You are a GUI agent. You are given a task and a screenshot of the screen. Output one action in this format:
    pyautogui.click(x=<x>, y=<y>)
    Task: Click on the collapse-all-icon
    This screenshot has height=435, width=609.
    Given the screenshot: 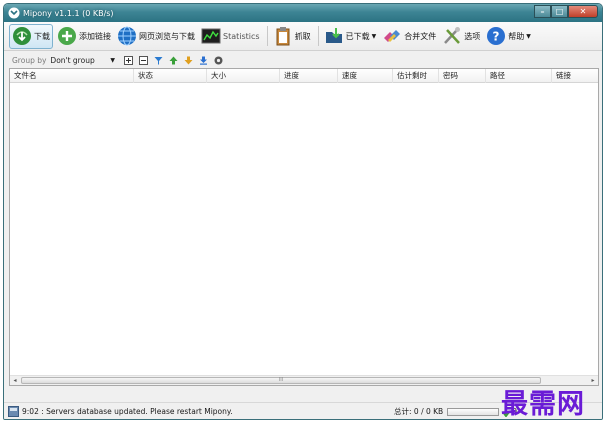 What is the action you would take?
    pyautogui.click(x=144, y=60)
    